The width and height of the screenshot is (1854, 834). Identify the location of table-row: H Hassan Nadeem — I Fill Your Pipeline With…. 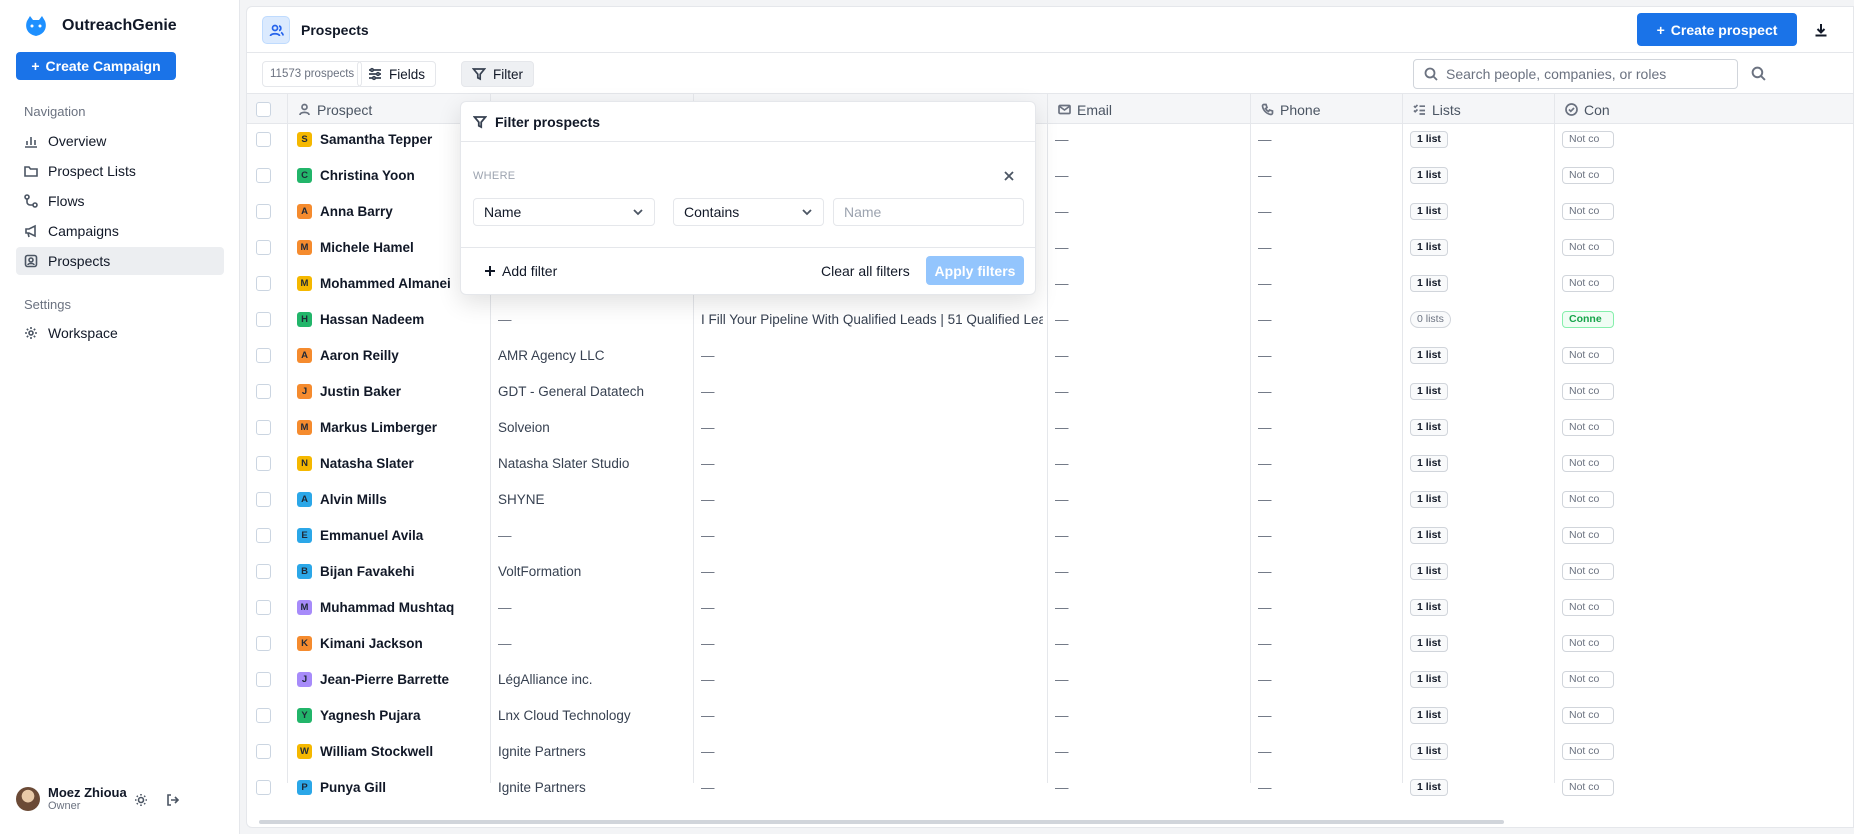
(1050, 319).